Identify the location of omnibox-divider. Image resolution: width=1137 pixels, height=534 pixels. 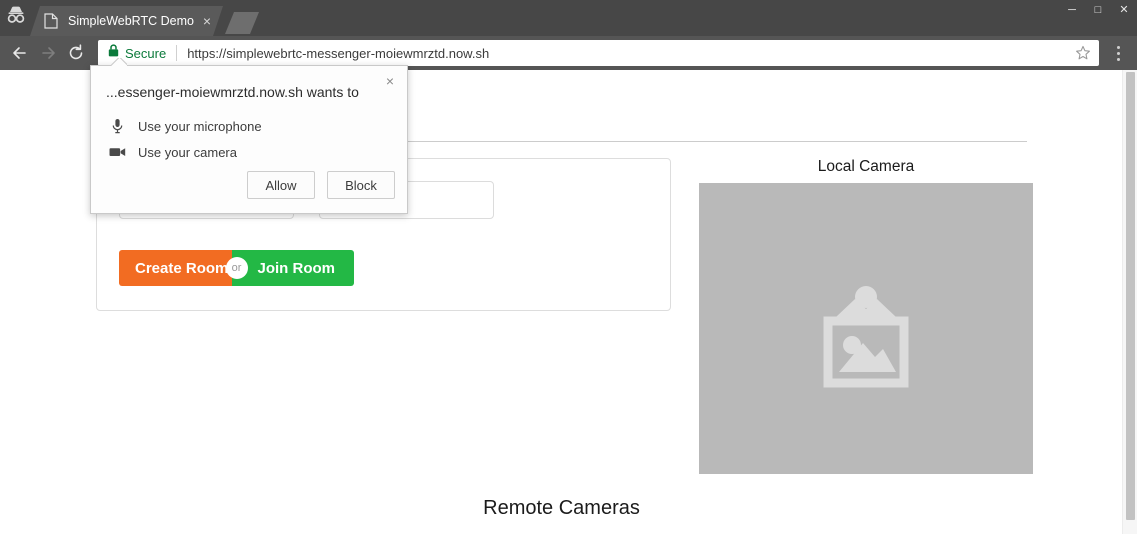
(177, 53).